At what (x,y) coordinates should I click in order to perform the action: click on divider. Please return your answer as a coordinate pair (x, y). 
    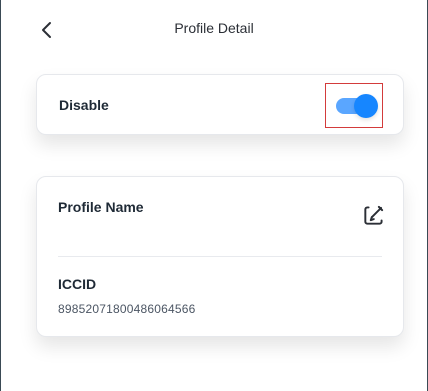
    Looking at the image, I should click on (220, 256).